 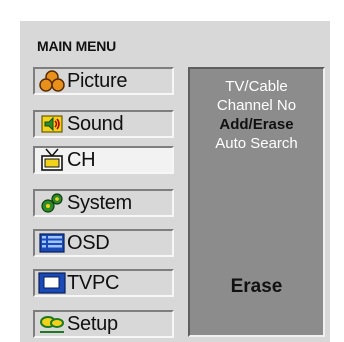 I want to click on gears-icon, so click(x=52, y=203).